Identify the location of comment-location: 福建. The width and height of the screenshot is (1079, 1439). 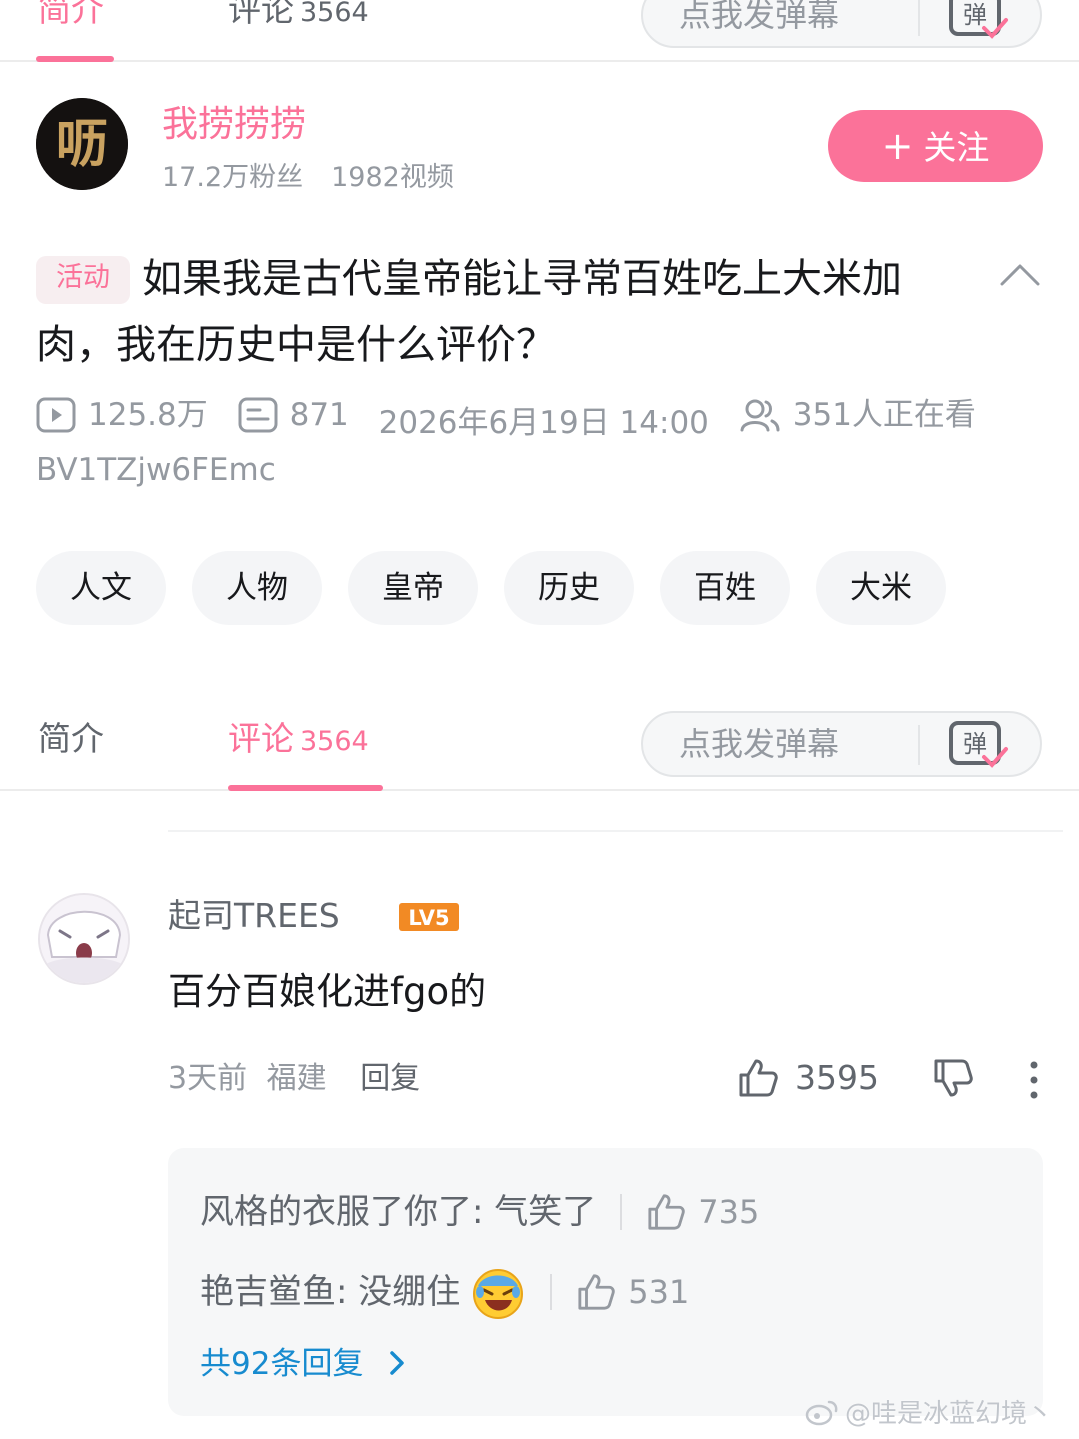
(296, 1078).